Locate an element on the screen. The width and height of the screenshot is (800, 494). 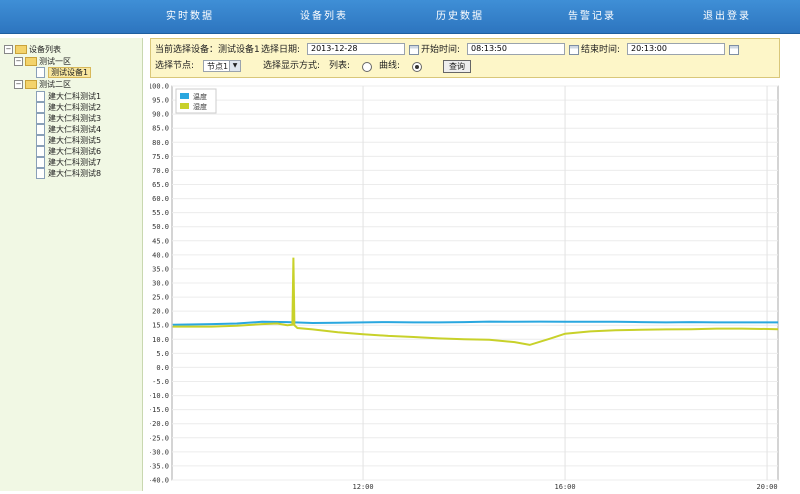
curve-mode-label: 曲线: is located at coordinates (390, 66).